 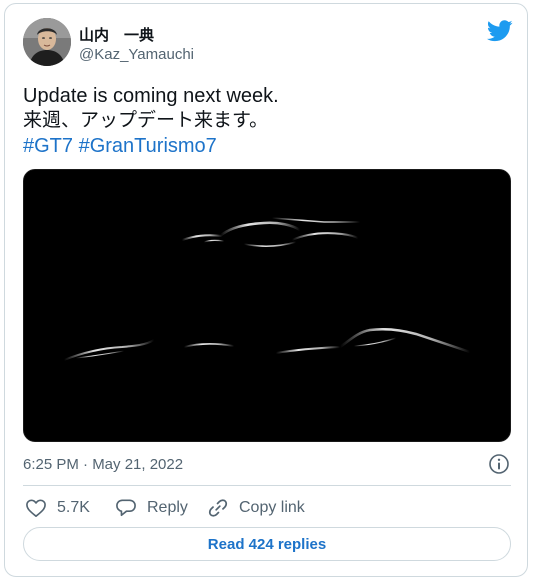 I want to click on like-button: 5.7K, so click(x=57, y=508).